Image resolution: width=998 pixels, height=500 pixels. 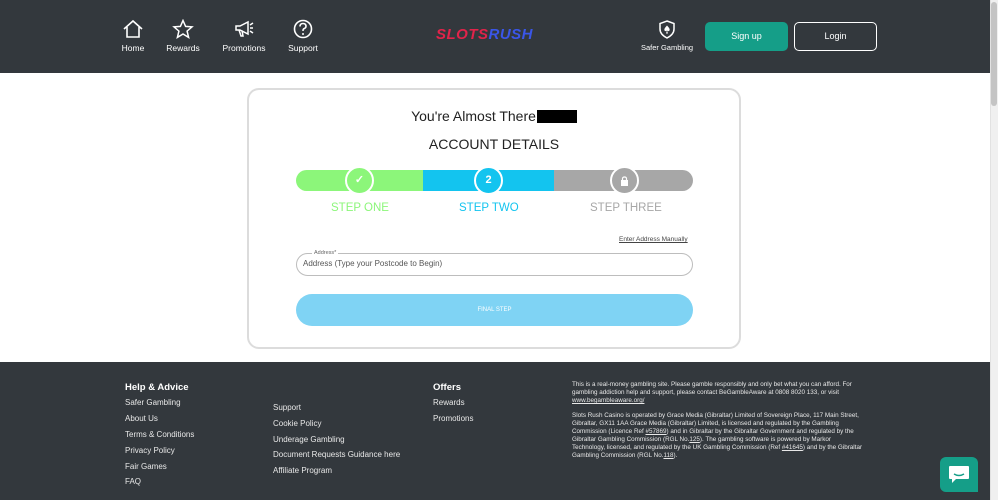 What do you see at coordinates (453, 418) in the screenshot?
I see `footer-link-promotions: Promotions` at bounding box center [453, 418].